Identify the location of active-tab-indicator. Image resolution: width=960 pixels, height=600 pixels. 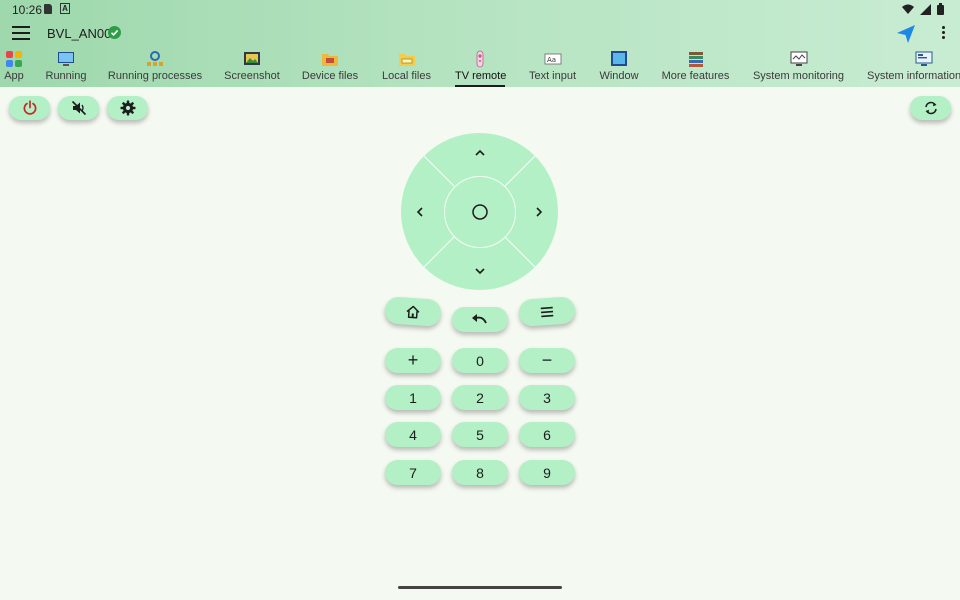
(480, 86).